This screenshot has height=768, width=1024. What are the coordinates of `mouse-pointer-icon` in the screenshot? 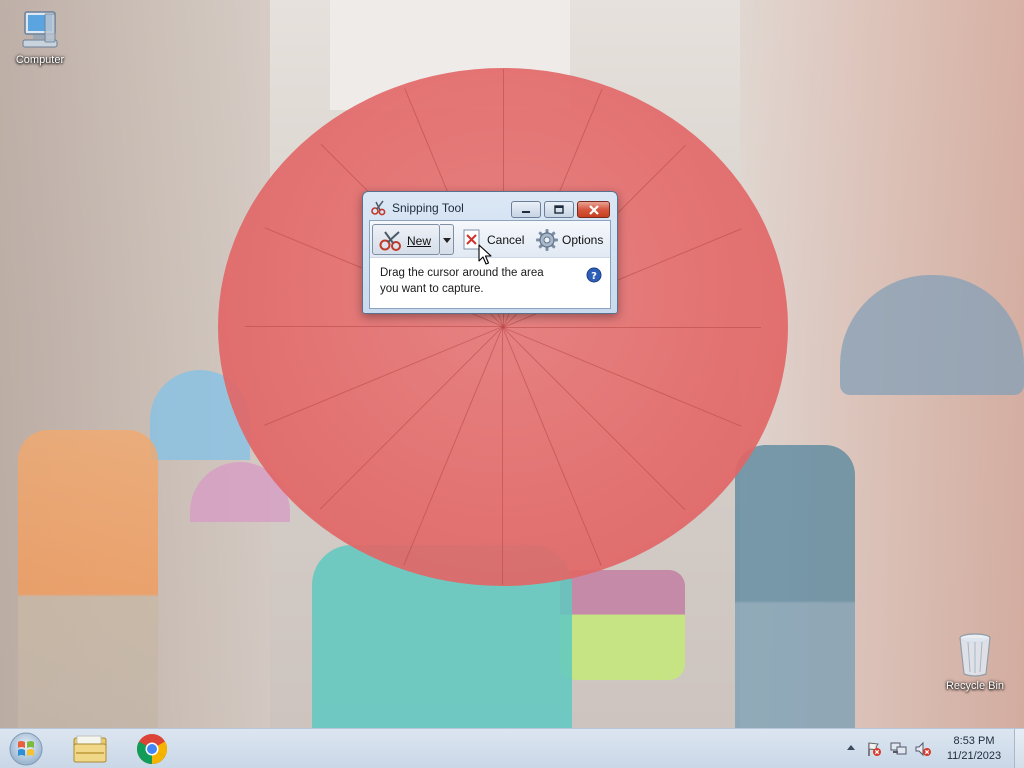 It's located at (485, 254).